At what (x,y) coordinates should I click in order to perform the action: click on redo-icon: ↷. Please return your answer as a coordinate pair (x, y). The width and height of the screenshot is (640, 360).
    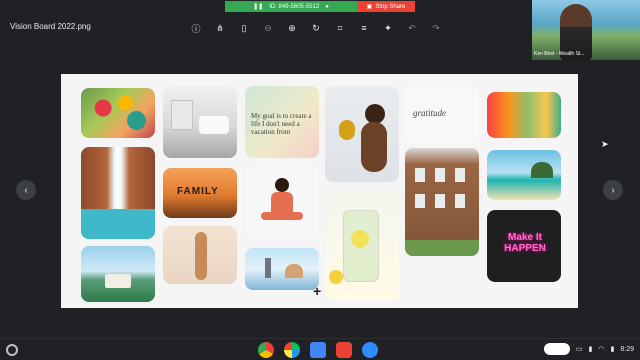
    Looking at the image, I should click on (436, 28).